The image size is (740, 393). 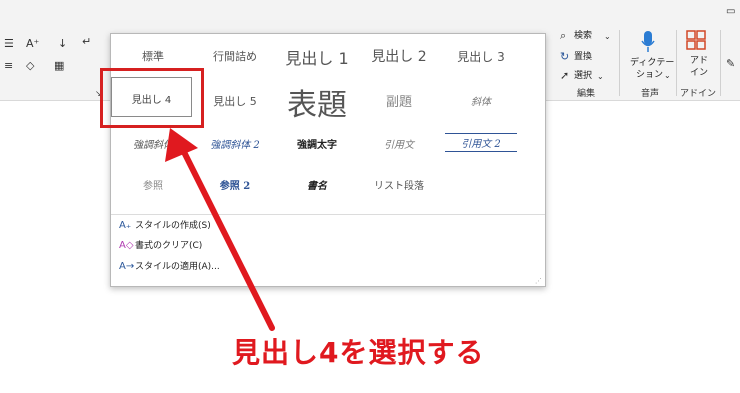 I want to click on annotation-caption: 見出し4を選択する, so click(x=358, y=352).